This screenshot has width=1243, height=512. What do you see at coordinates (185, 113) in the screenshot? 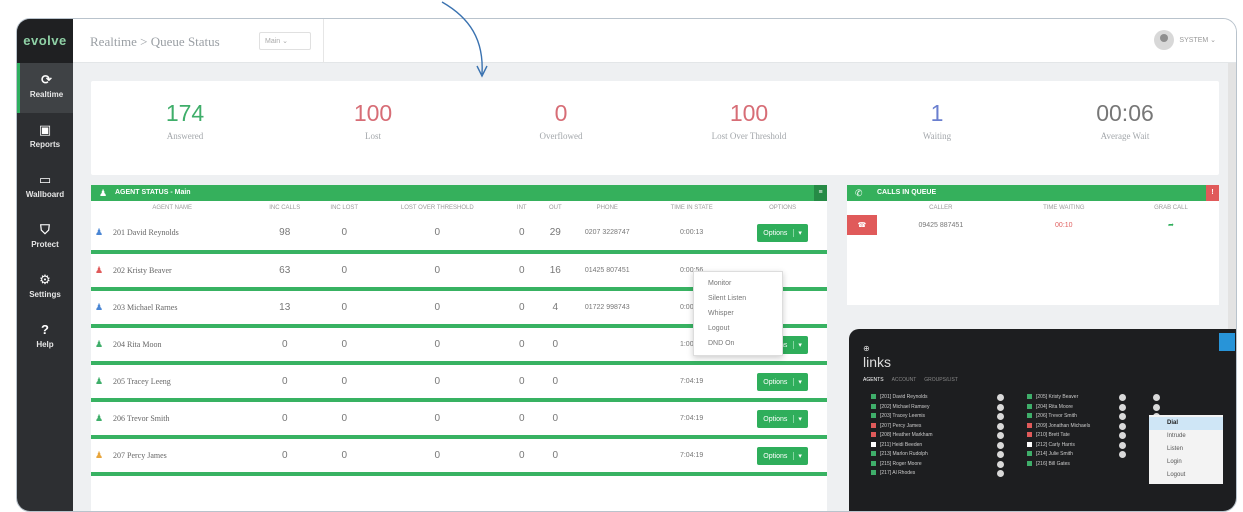
I see `stat-value: 174` at bounding box center [185, 113].